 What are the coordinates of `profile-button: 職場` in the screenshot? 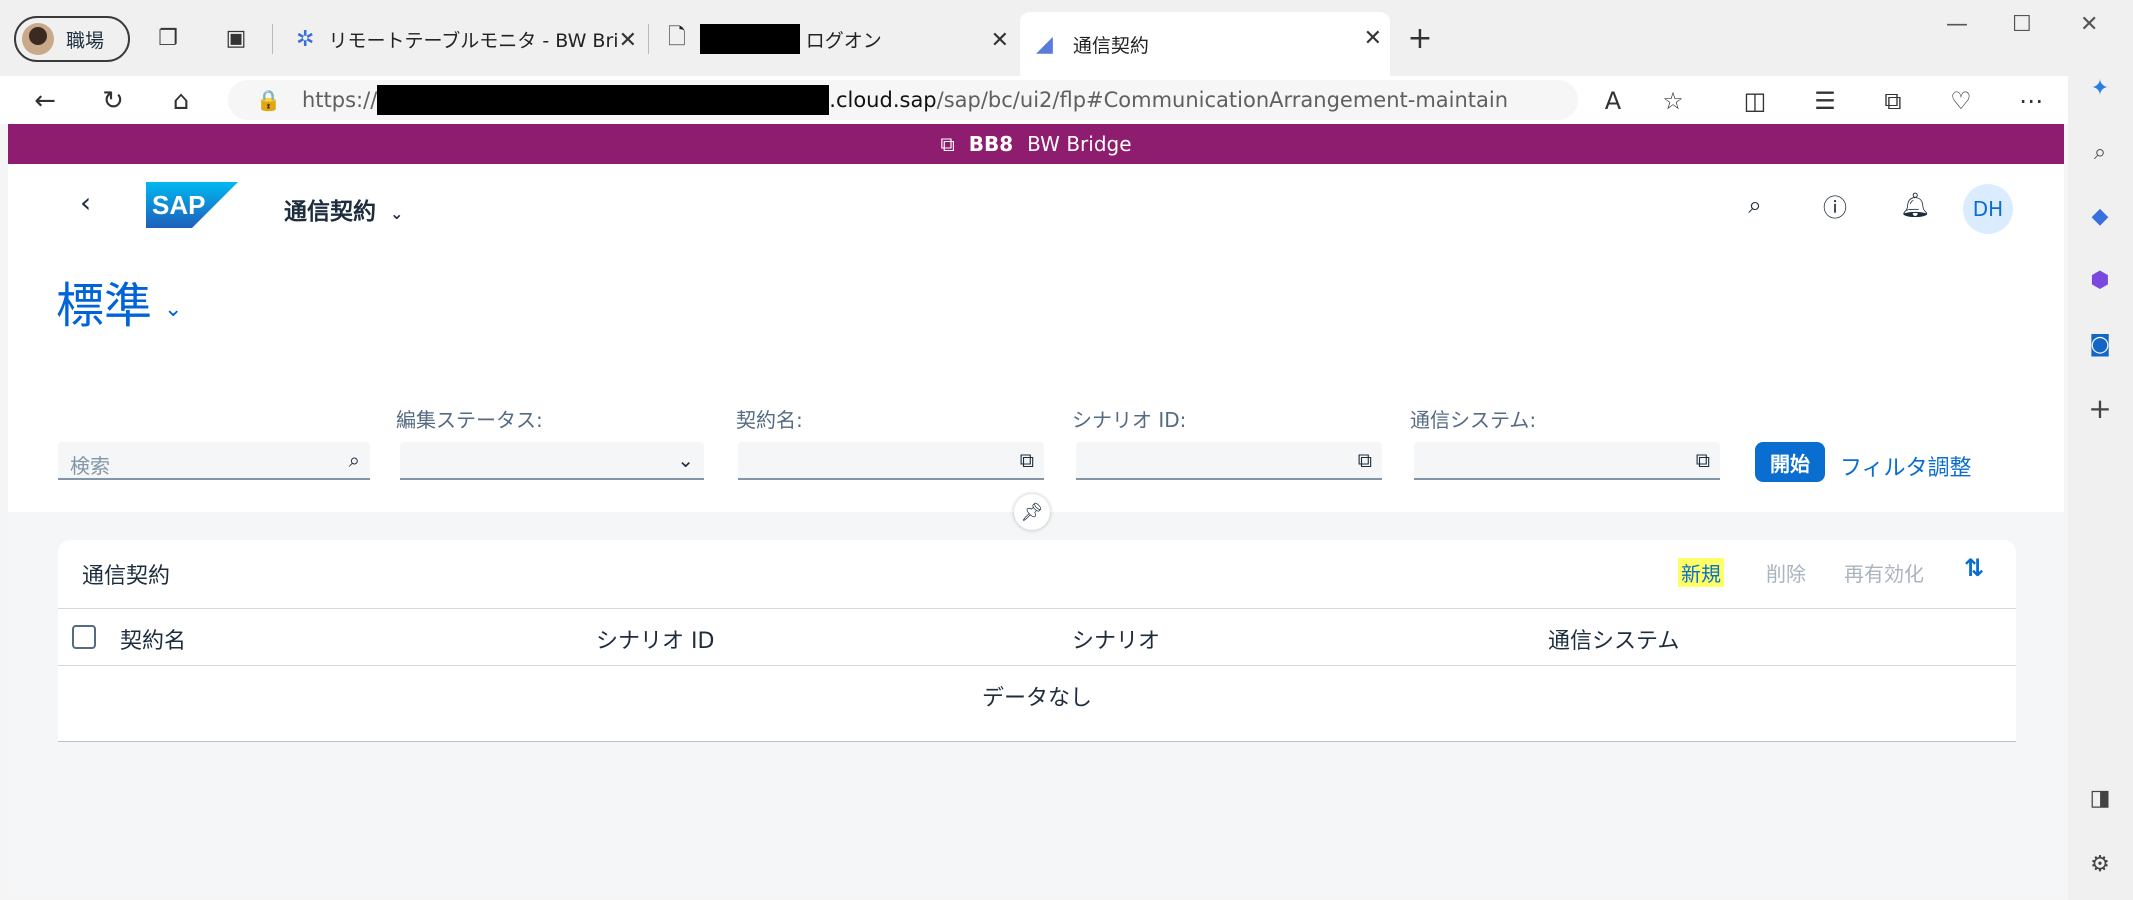 It's located at (72, 39).